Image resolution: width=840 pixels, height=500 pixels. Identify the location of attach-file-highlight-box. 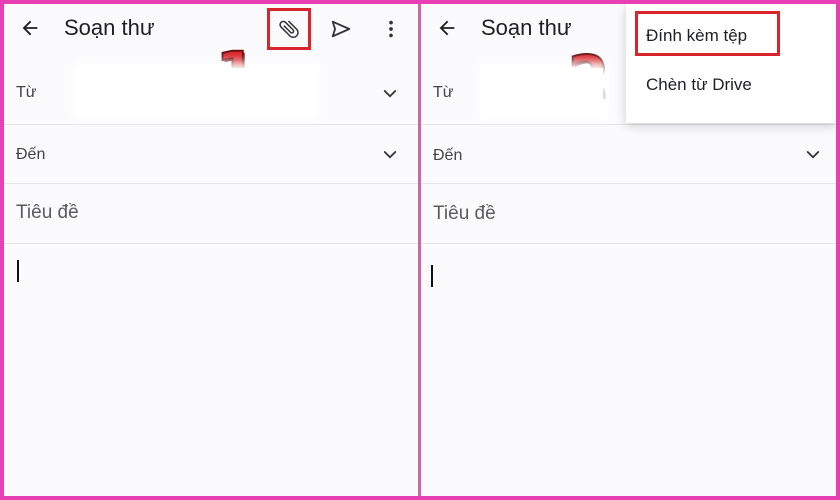
(707, 33).